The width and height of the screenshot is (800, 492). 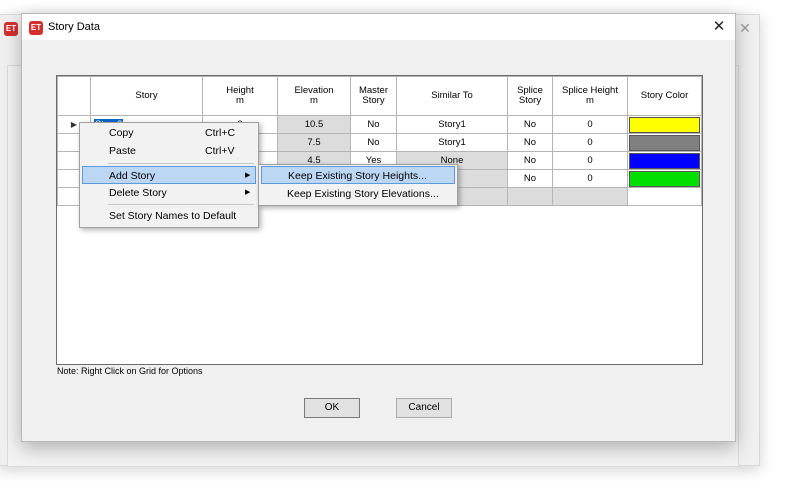 I want to click on column-header-splice-height: Splice Height m, so click(x=590, y=96).